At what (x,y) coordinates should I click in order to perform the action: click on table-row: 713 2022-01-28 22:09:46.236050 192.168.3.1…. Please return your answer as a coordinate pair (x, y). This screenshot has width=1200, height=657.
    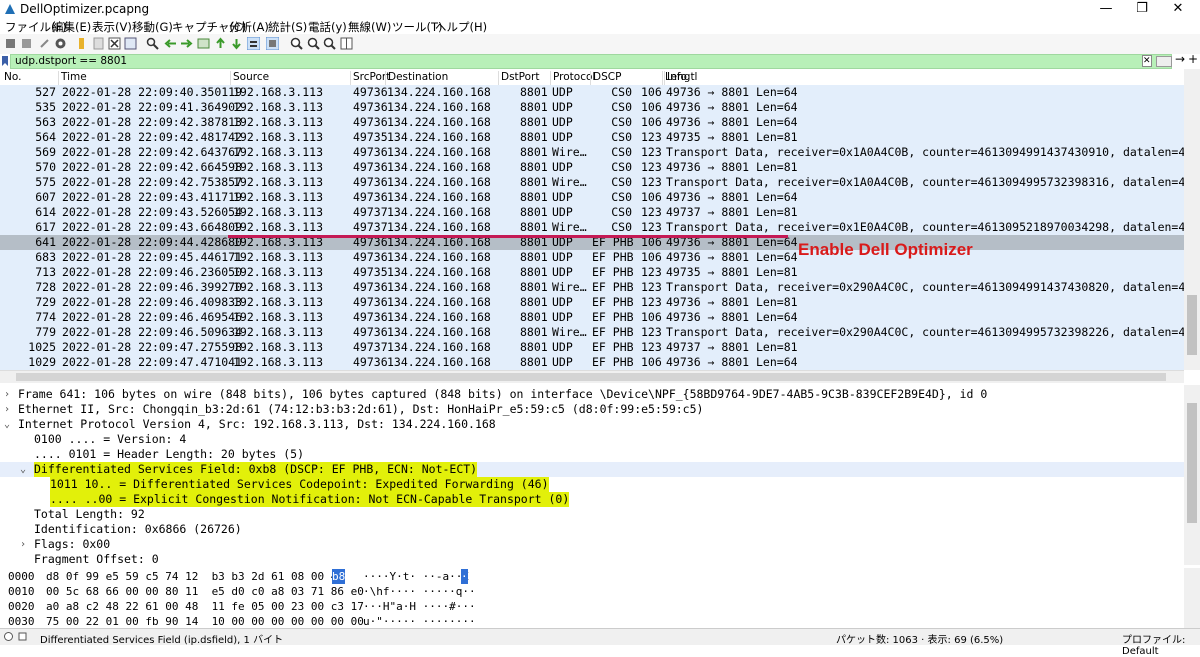
    Looking at the image, I should click on (592, 272).